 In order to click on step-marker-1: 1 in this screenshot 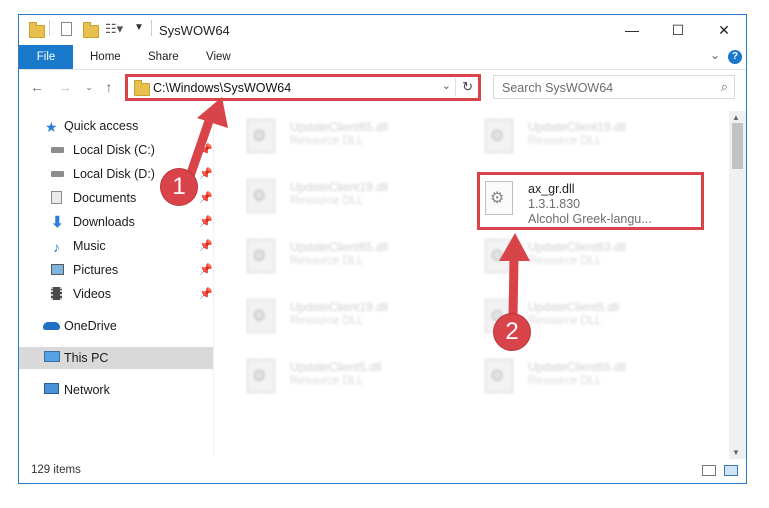, I will do `click(179, 187)`.